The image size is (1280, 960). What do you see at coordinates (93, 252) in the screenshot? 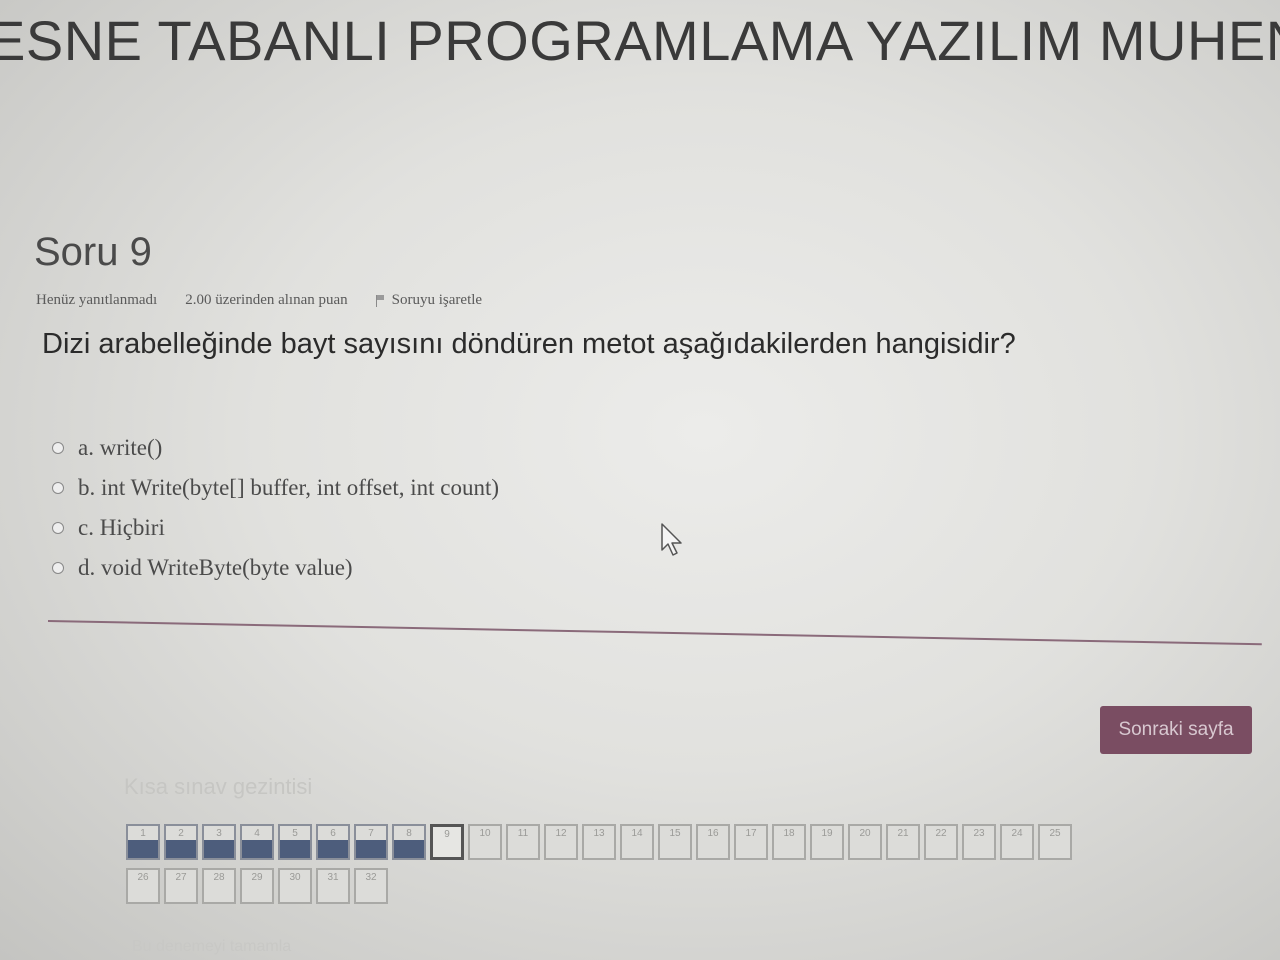
I see `question-number: Soru 9` at bounding box center [93, 252].